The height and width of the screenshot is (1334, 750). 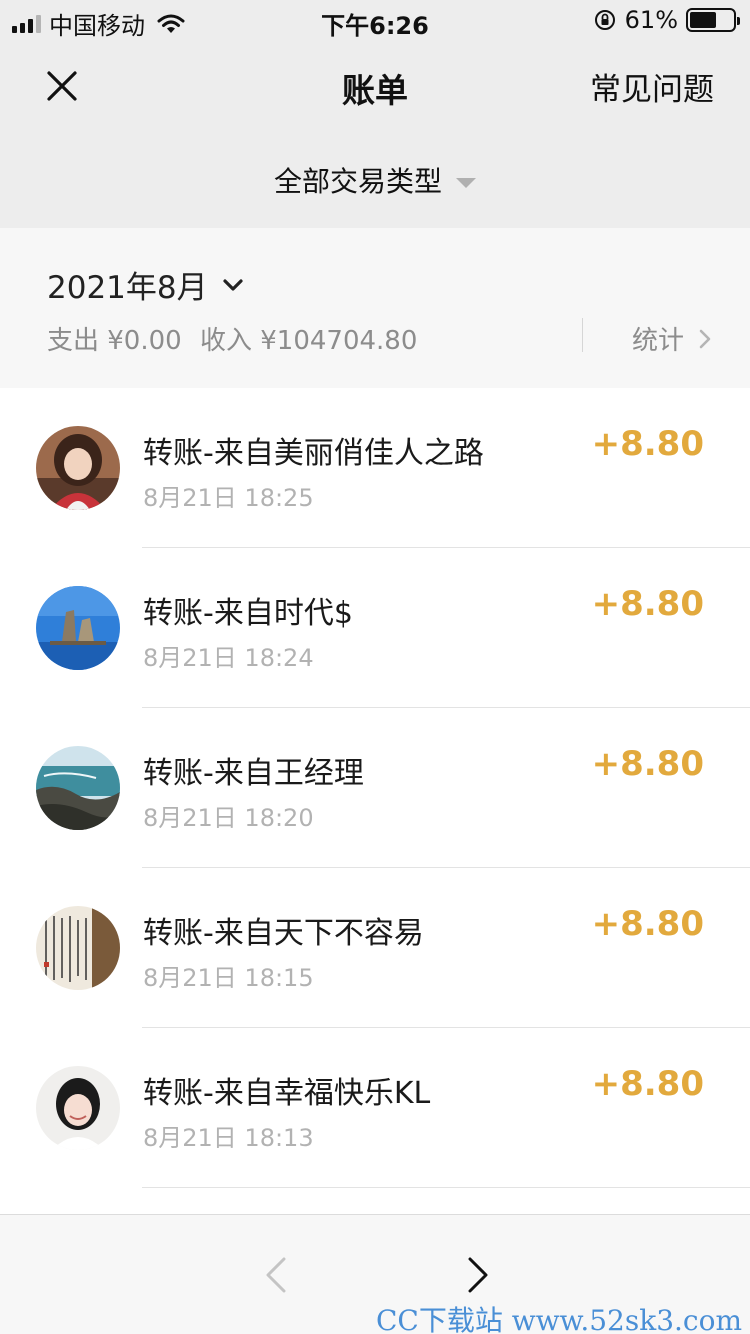 I want to click on transaction-row: 转账-来自幸福快乐KL 8月21日 18:13 +8.80, so click(x=375, y=1108).